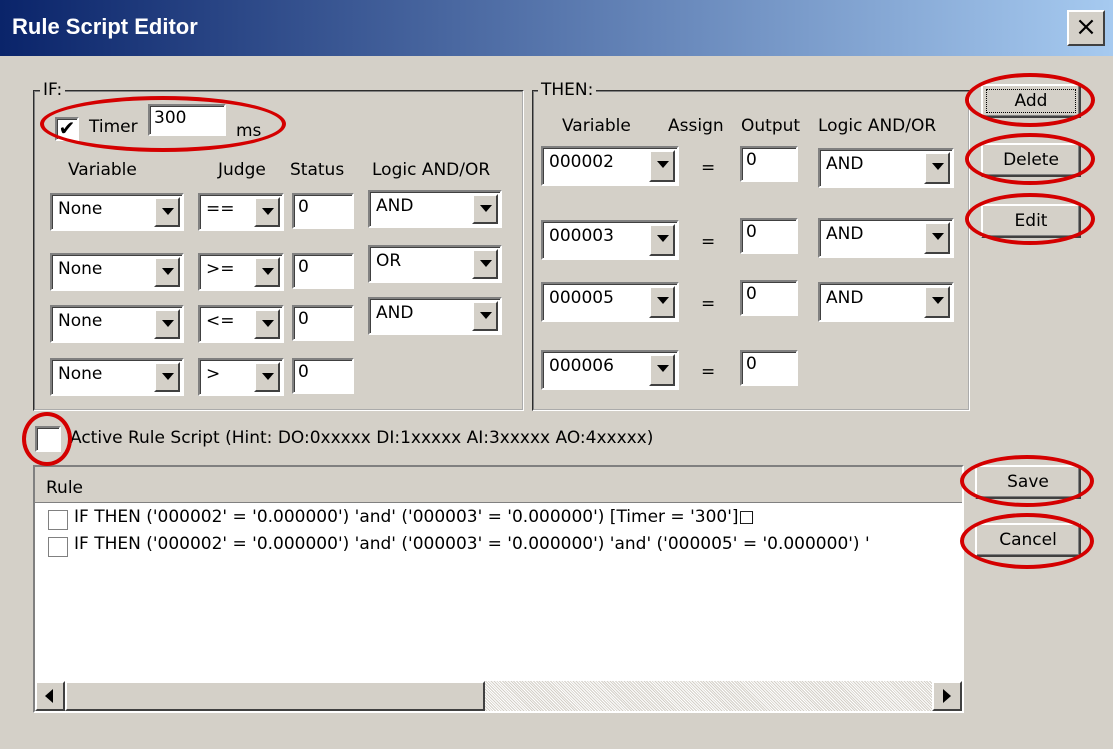 Image resolution: width=1113 pixels, height=749 pixels. I want to click on then-variable-select: 000005, so click(610, 302).